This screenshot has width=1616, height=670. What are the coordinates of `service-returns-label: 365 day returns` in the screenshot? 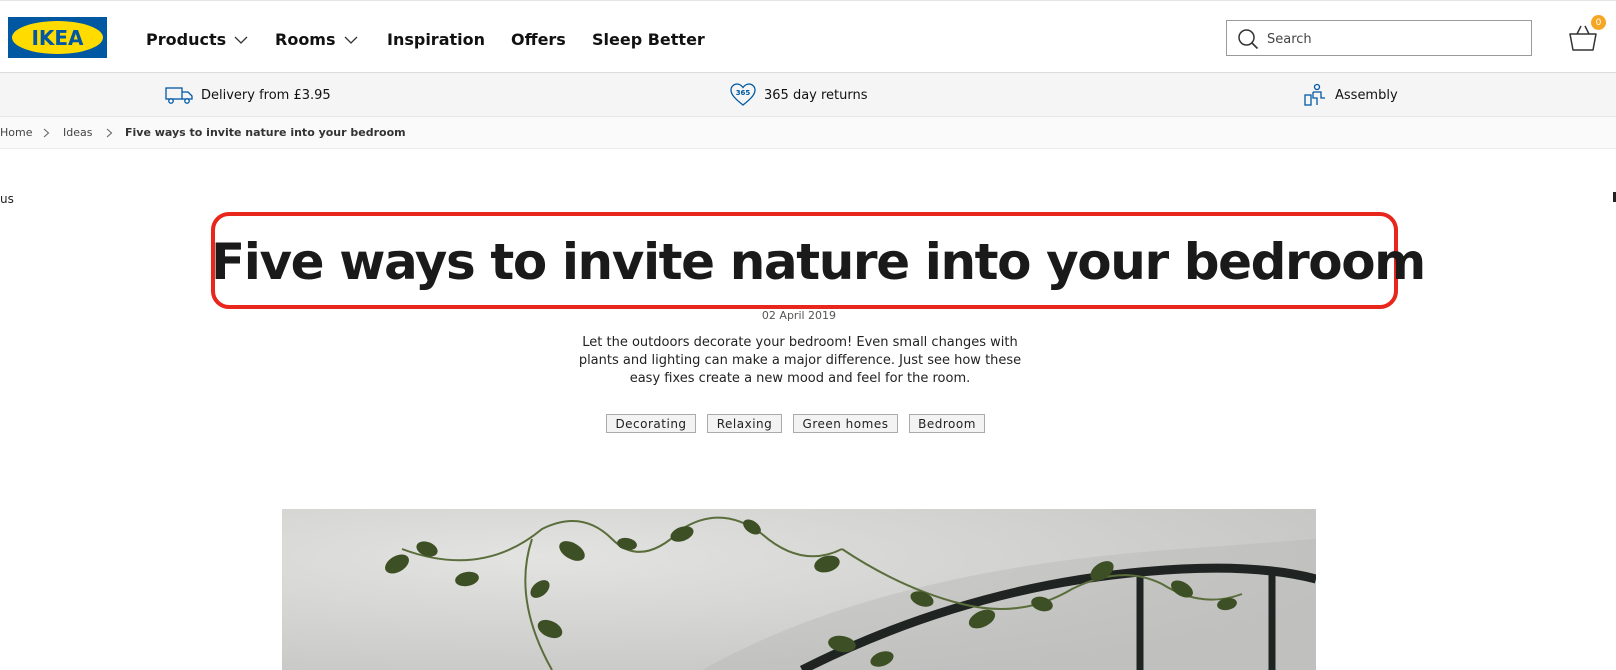 It's located at (816, 95).